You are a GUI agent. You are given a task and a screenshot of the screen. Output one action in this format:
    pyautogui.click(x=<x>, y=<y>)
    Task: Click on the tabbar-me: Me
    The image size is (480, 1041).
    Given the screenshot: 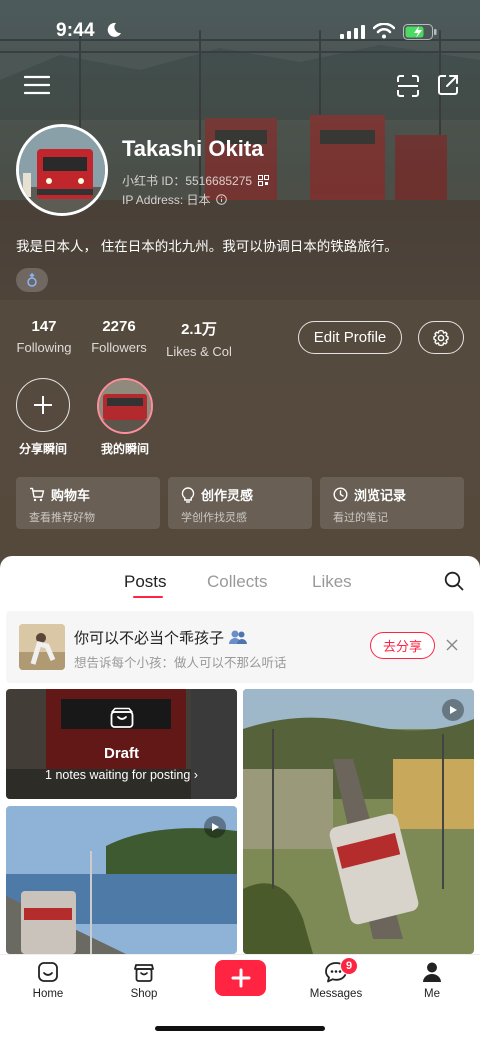 What is the action you would take?
    pyautogui.click(x=432, y=980)
    